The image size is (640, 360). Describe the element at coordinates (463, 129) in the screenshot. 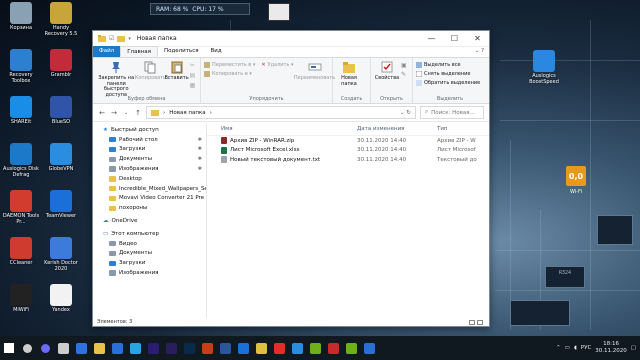

I see `column-type: Тип` at that location.